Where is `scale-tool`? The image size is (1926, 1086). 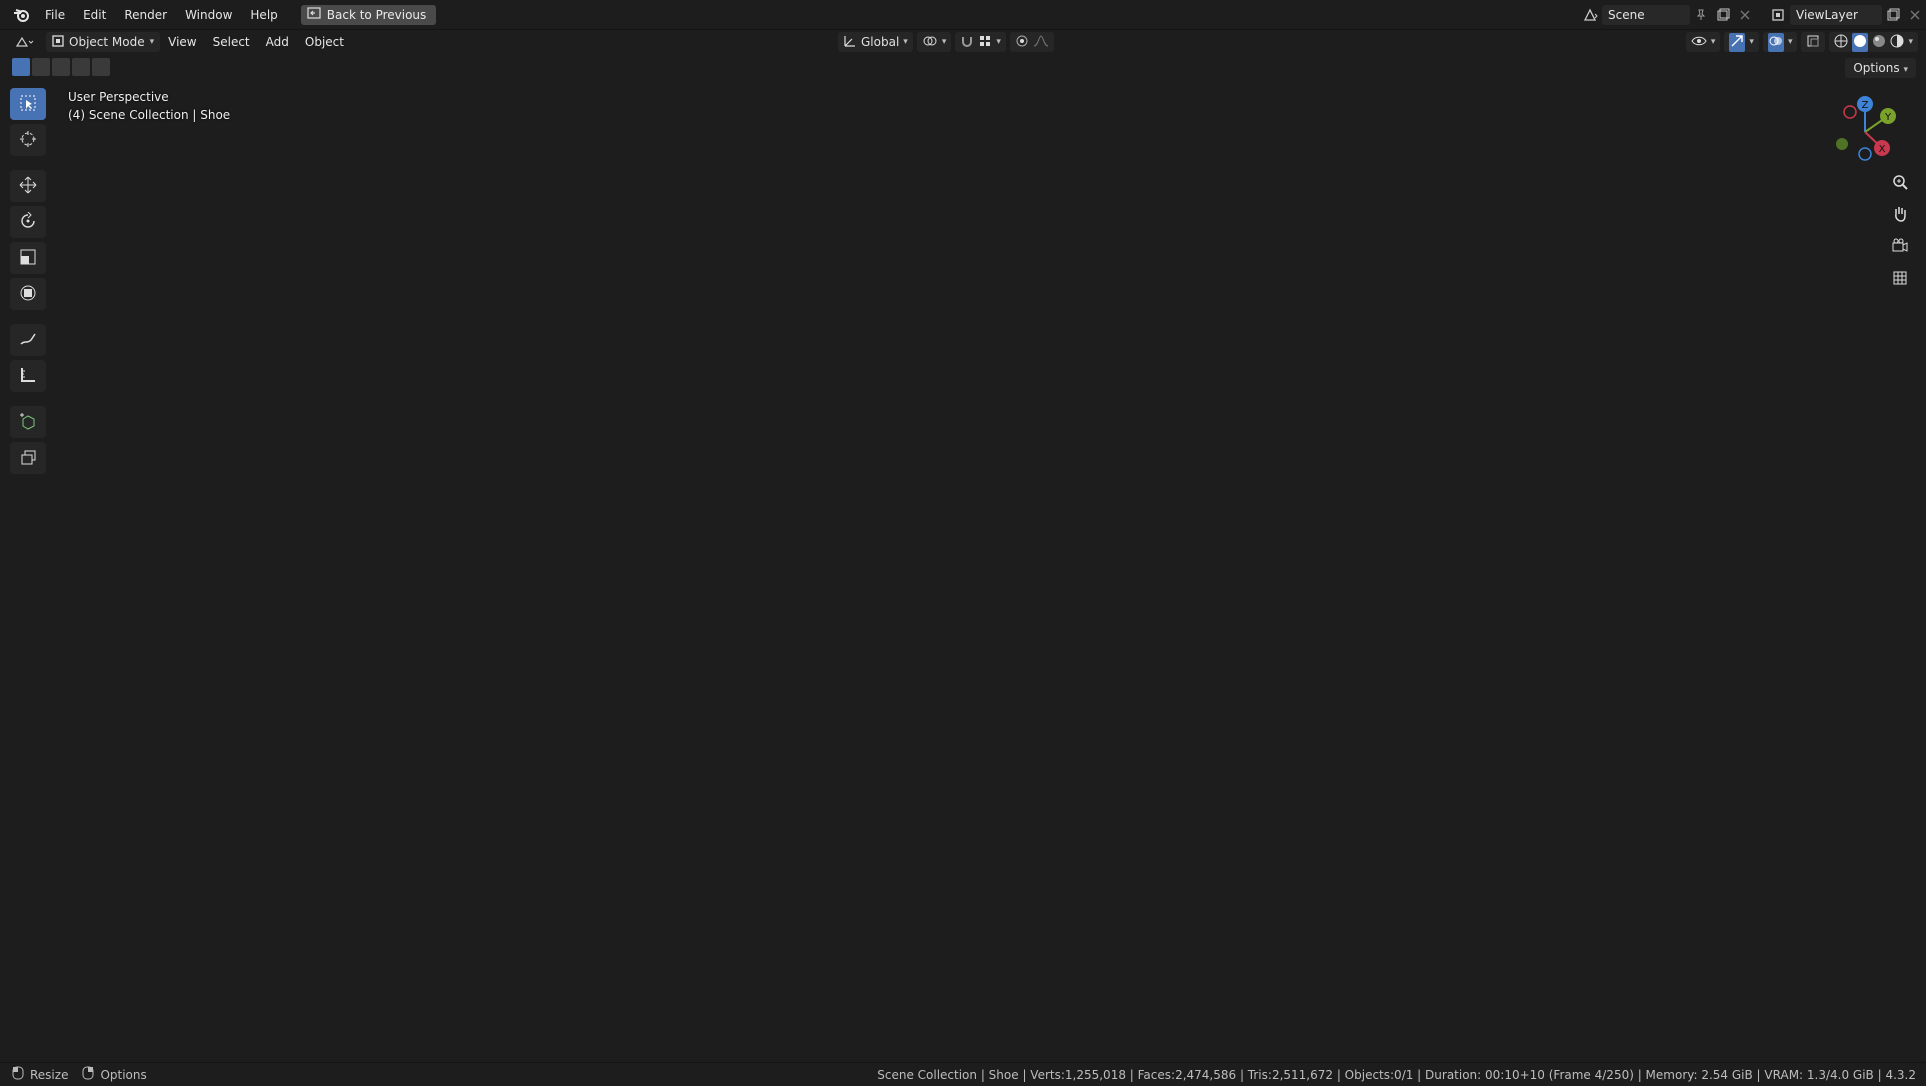
scale-tool is located at coordinates (28, 258).